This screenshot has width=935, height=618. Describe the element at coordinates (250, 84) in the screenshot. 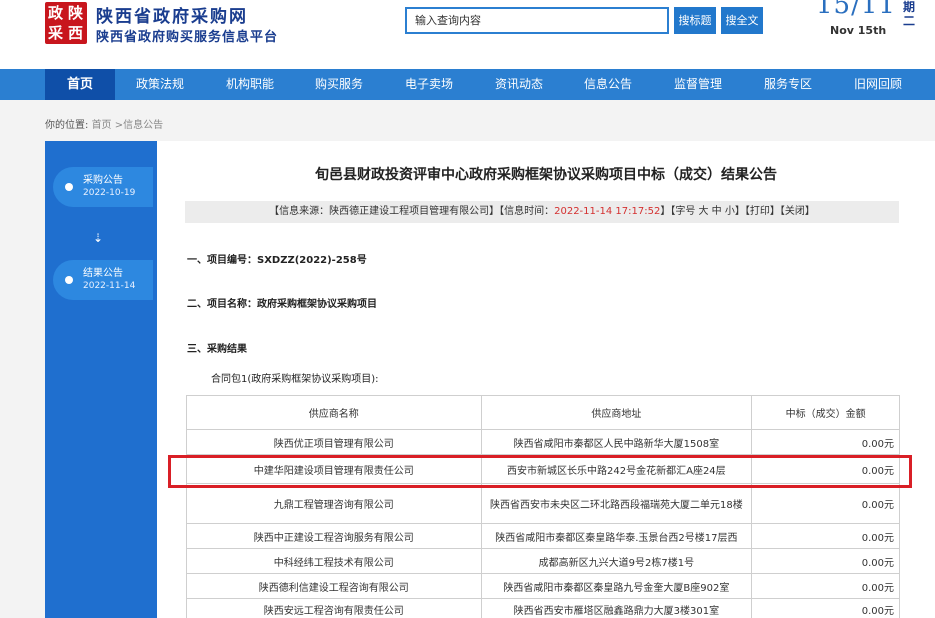

I see `nav-item-institutions: 机构职能` at that location.